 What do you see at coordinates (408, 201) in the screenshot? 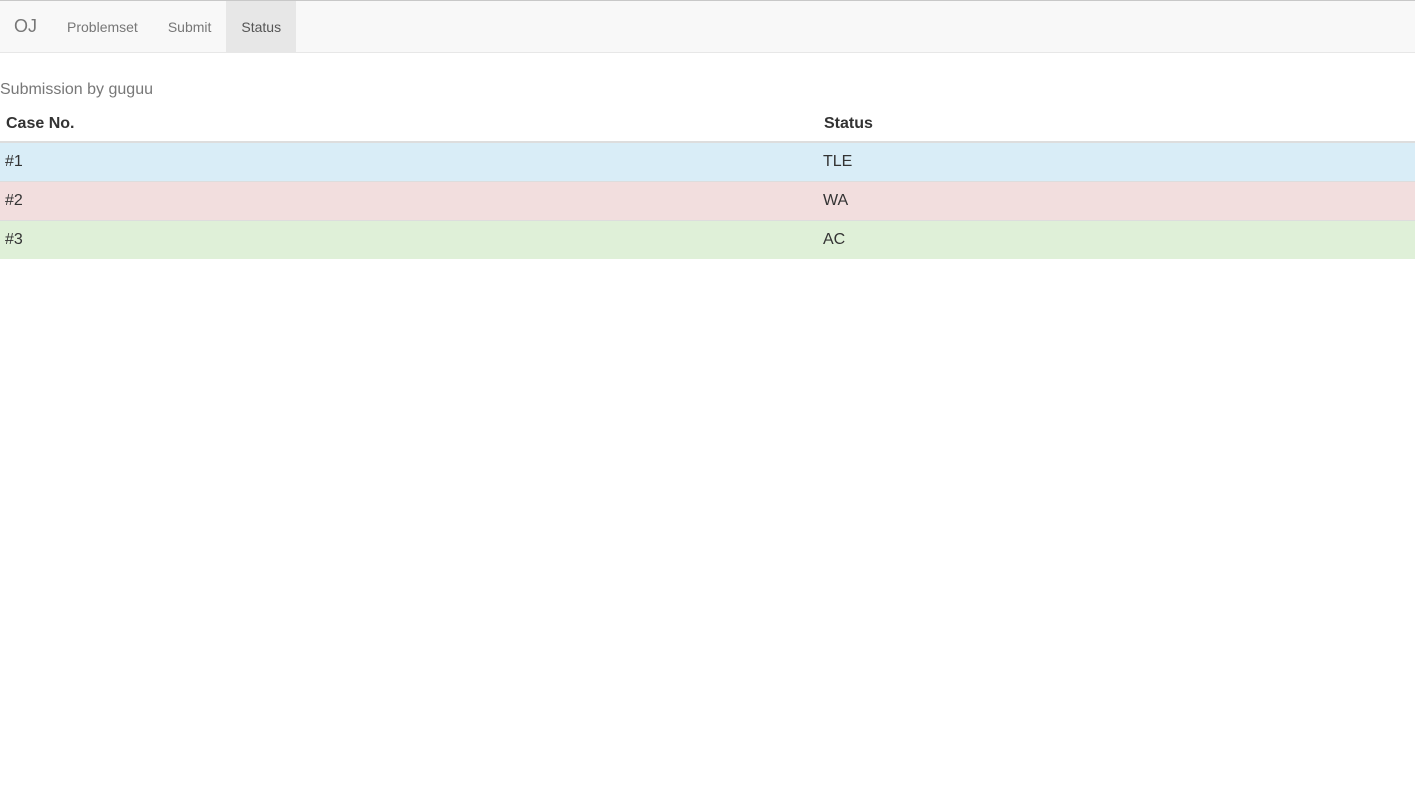
I see `case-number-cell: #2` at bounding box center [408, 201].